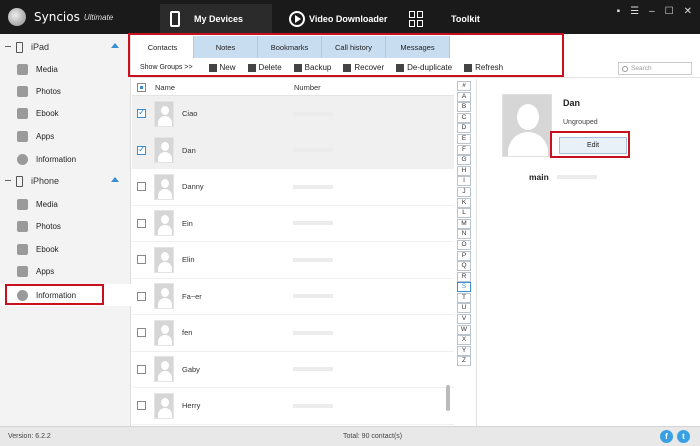 The width and height of the screenshot is (700, 446). What do you see at coordinates (464, 96) in the screenshot?
I see `alpha-index-letter: A` at bounding box center [464, 96].